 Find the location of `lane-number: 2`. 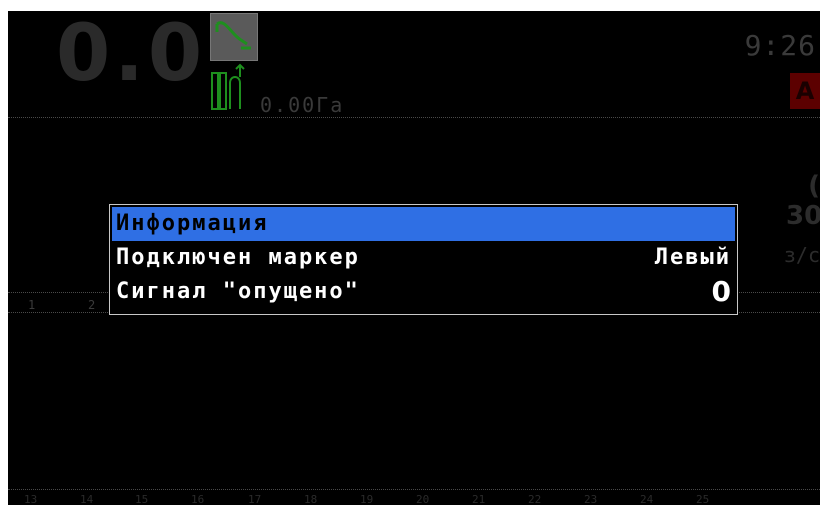

lane-number: 2 is located at coordinates (92, 305).